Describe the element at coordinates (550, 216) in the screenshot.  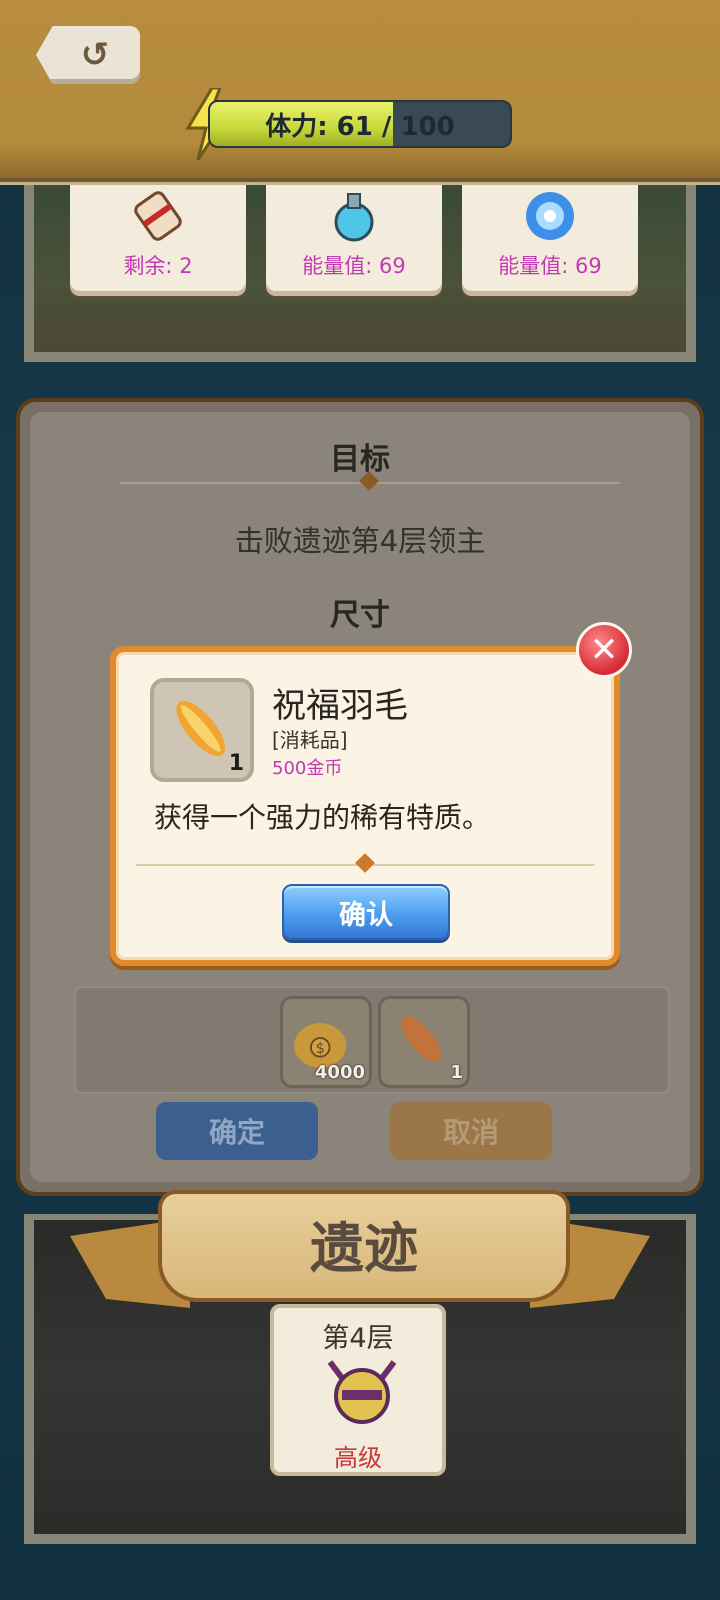
I see `portal-icon` at that location.